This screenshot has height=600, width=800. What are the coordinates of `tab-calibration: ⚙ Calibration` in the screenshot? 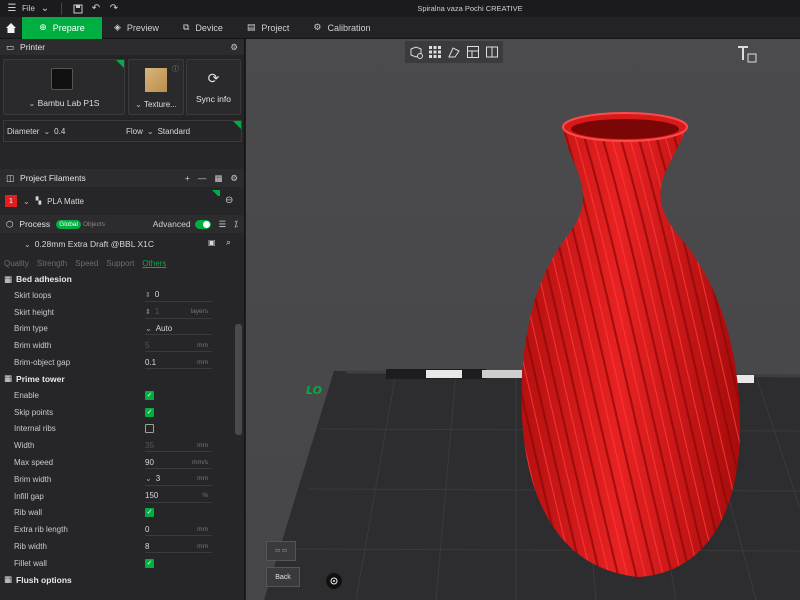 It's located at (341, 28).